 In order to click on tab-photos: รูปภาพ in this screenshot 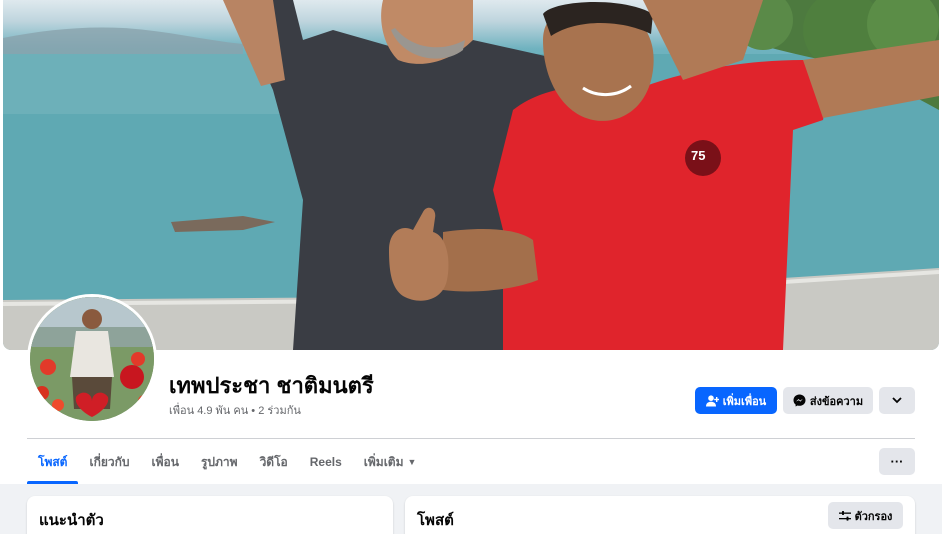, I will do `click(219, 462)`.